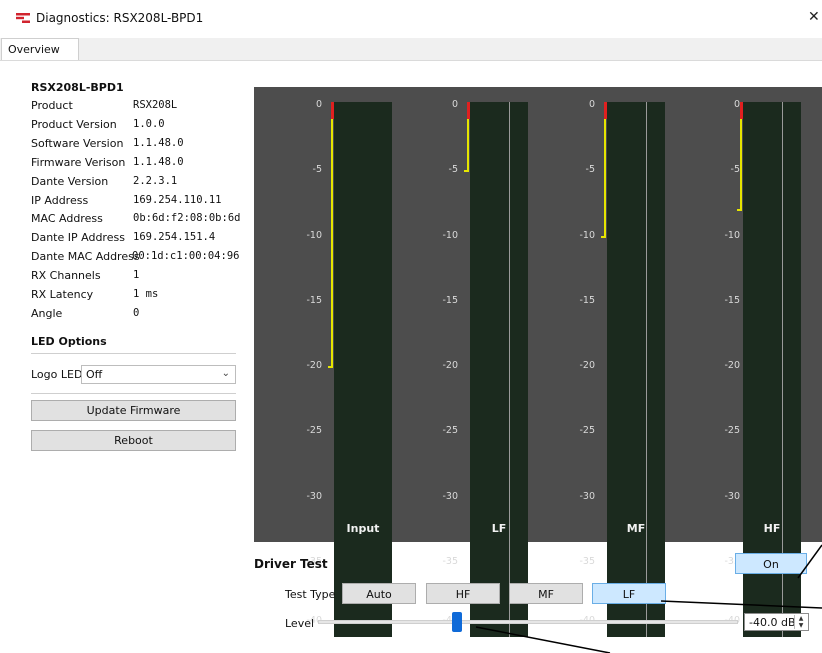 The width and height of the screenshot is (822, 653). What do you see at coordinates (52, 105) in the screenshot?
I see `info-label: Product` at bounding box center [52, 105].